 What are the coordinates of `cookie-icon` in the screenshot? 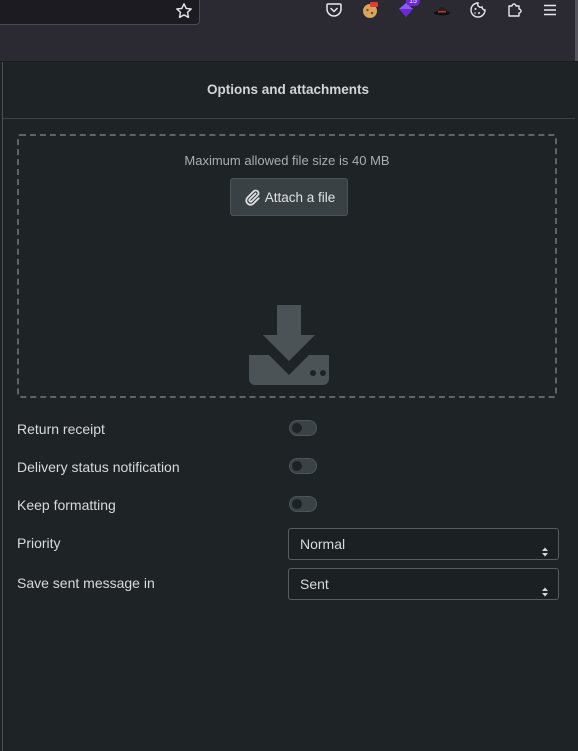 It's located at (478, 10).